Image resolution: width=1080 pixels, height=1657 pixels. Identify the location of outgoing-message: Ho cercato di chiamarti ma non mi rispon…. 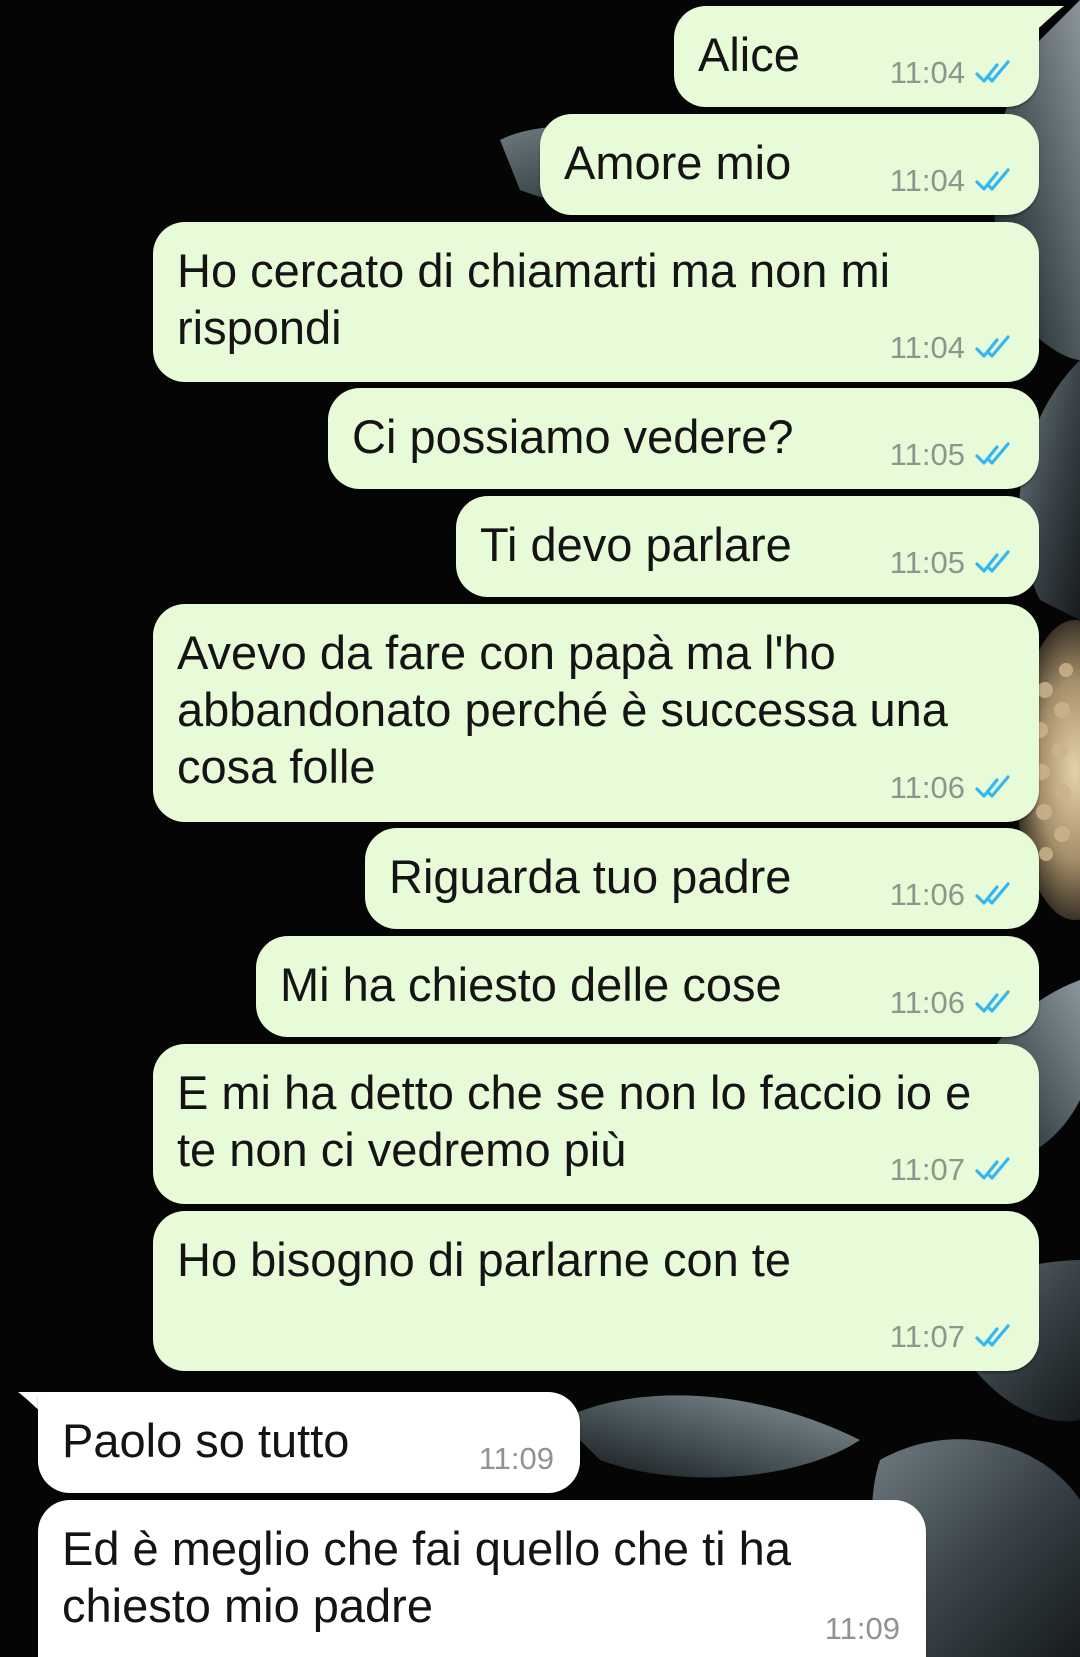
(596, 302).